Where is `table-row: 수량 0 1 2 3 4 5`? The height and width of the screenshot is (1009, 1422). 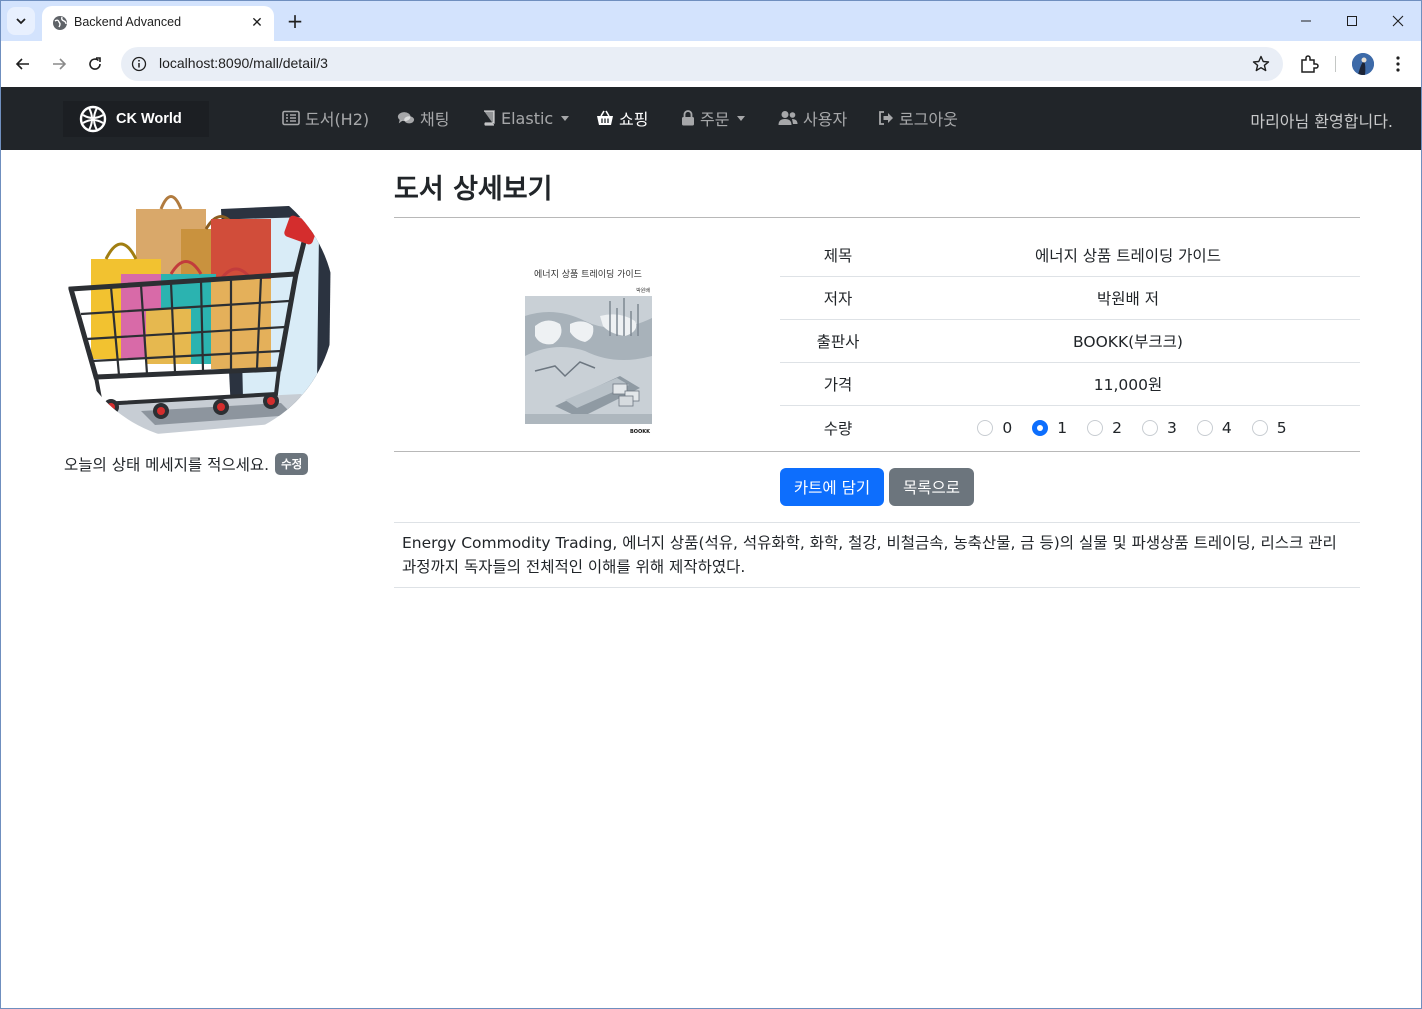 table-row: 수량 0 1 2 3 4 5 is located at coordinates (1070, 427).